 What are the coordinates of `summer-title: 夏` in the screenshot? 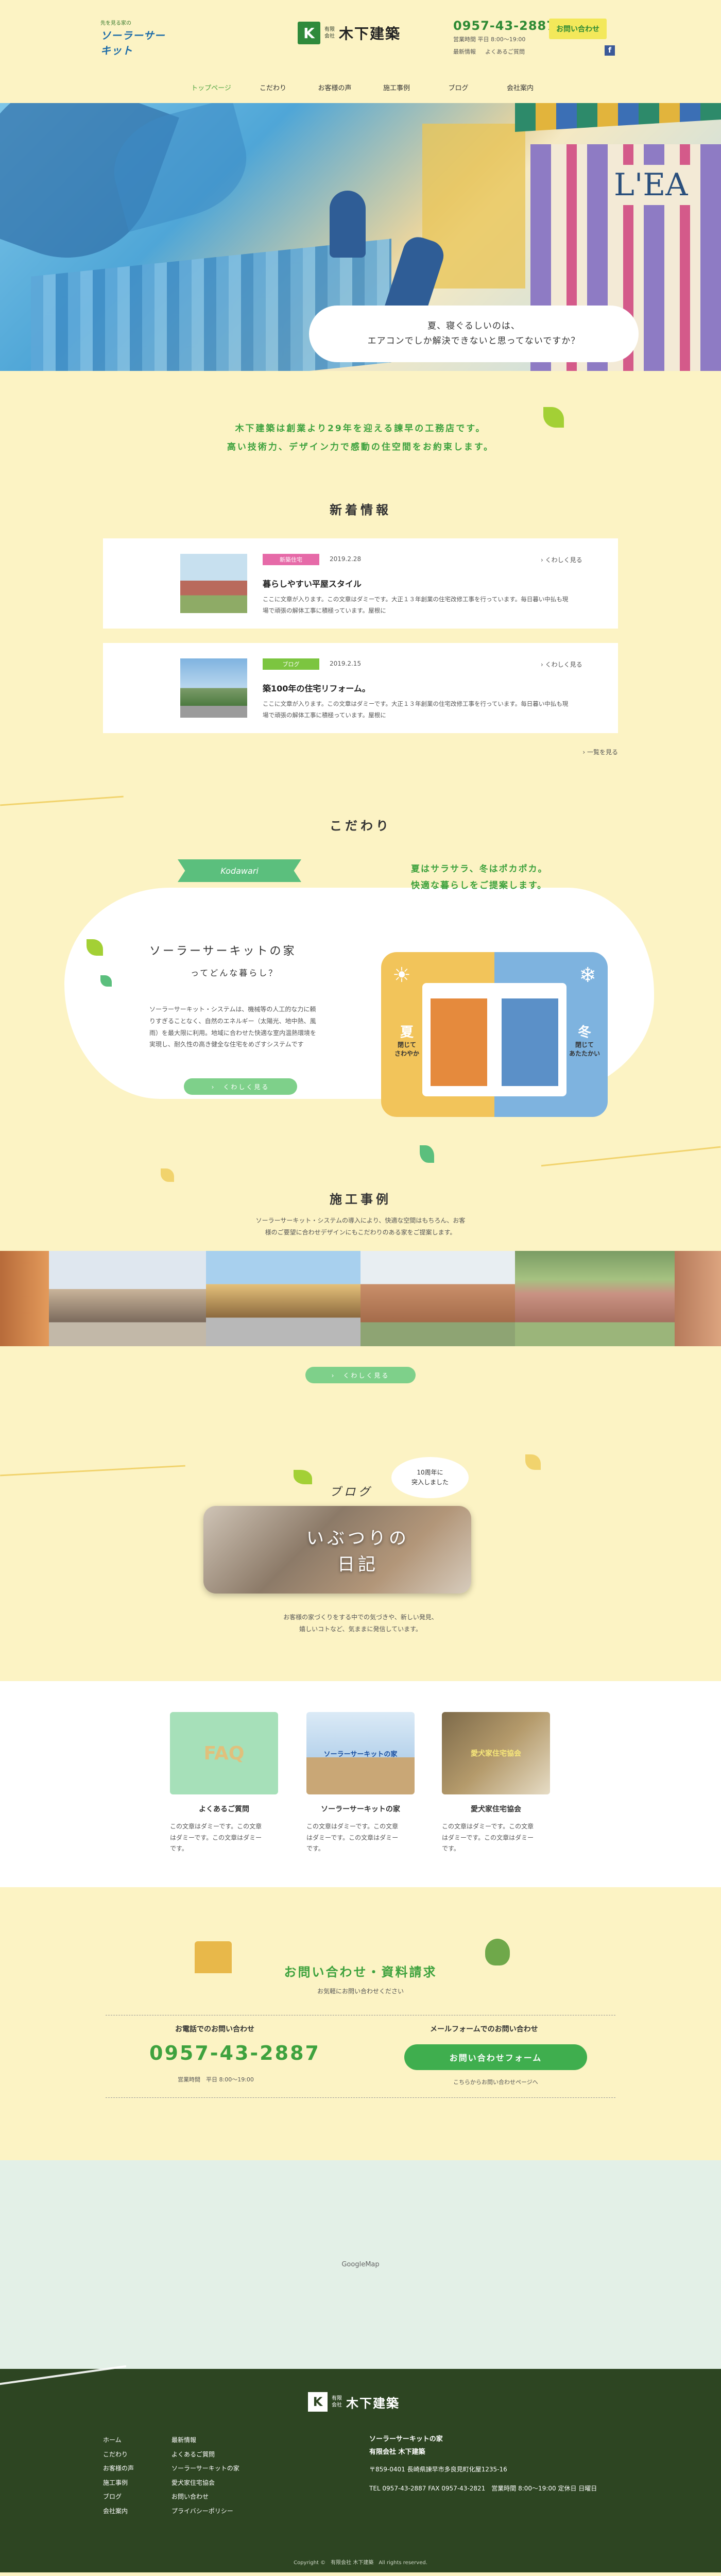 It's located at (407, 1032).